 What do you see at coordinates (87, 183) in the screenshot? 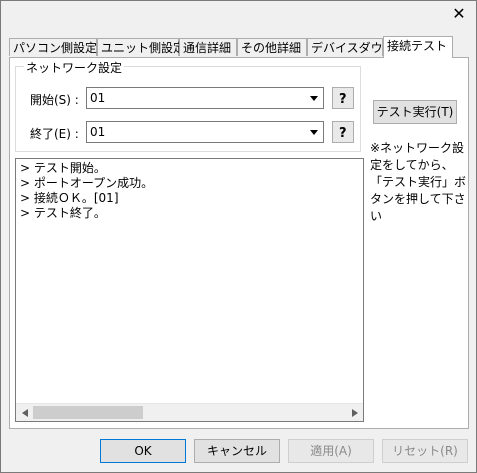
I see `log-line: > ポートオープン成功。` at bounding box center [87, 183].